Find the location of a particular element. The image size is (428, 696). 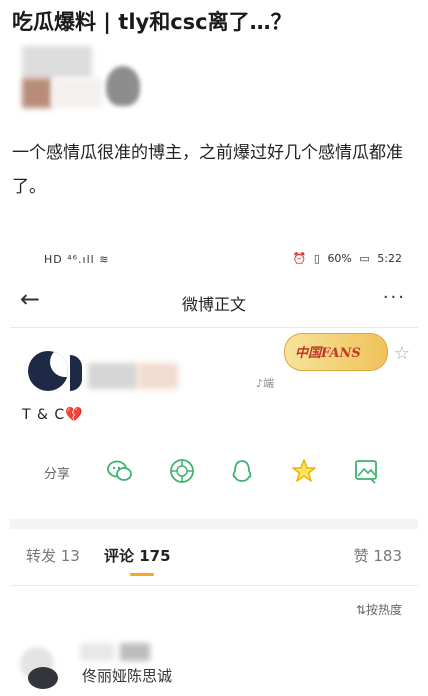

moments-icon is located at coordinates (182, 471).